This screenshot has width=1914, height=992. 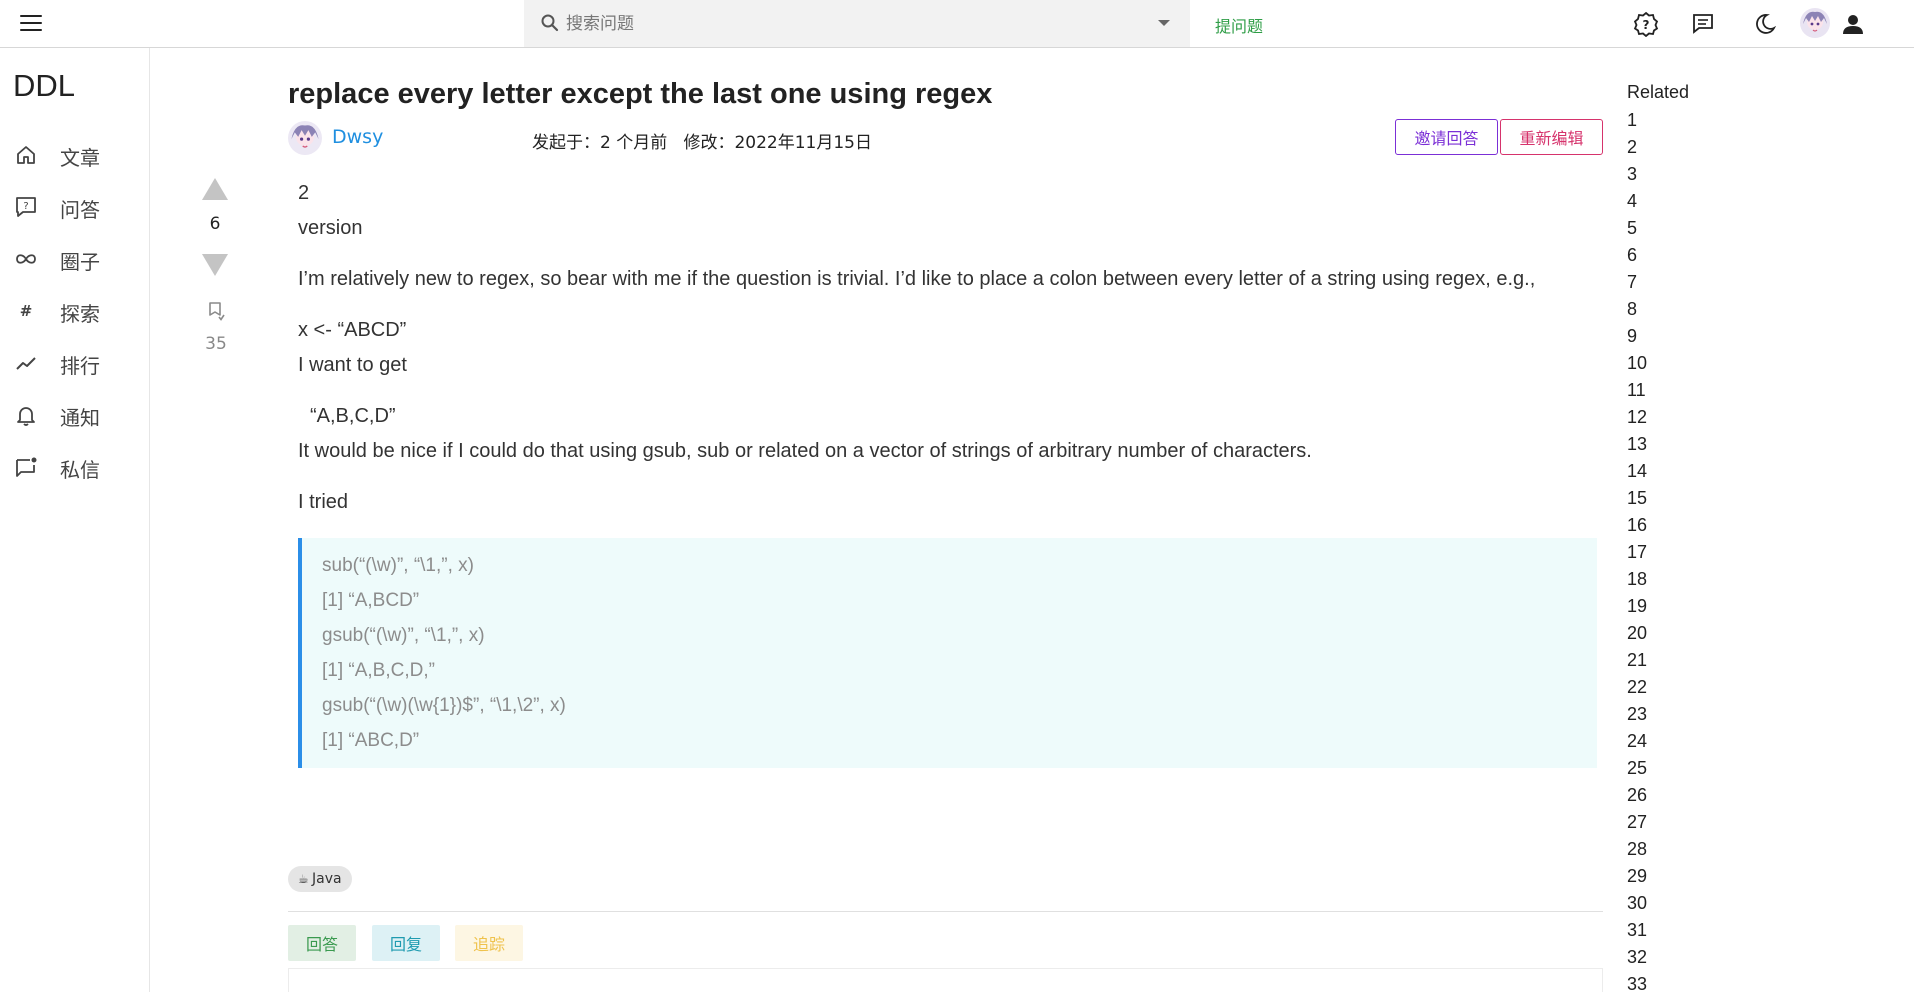 I want to click on upvote-icon, so click(x=215, y=189).